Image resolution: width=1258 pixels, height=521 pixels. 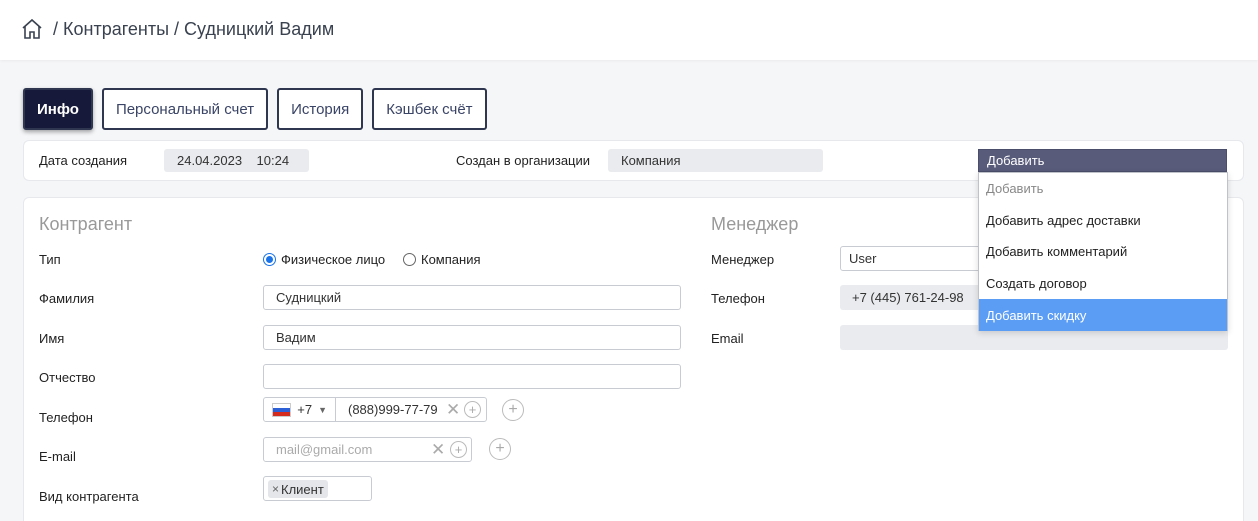 I want to click on patronymic-label: Отчество, so click(x=67, y=377).